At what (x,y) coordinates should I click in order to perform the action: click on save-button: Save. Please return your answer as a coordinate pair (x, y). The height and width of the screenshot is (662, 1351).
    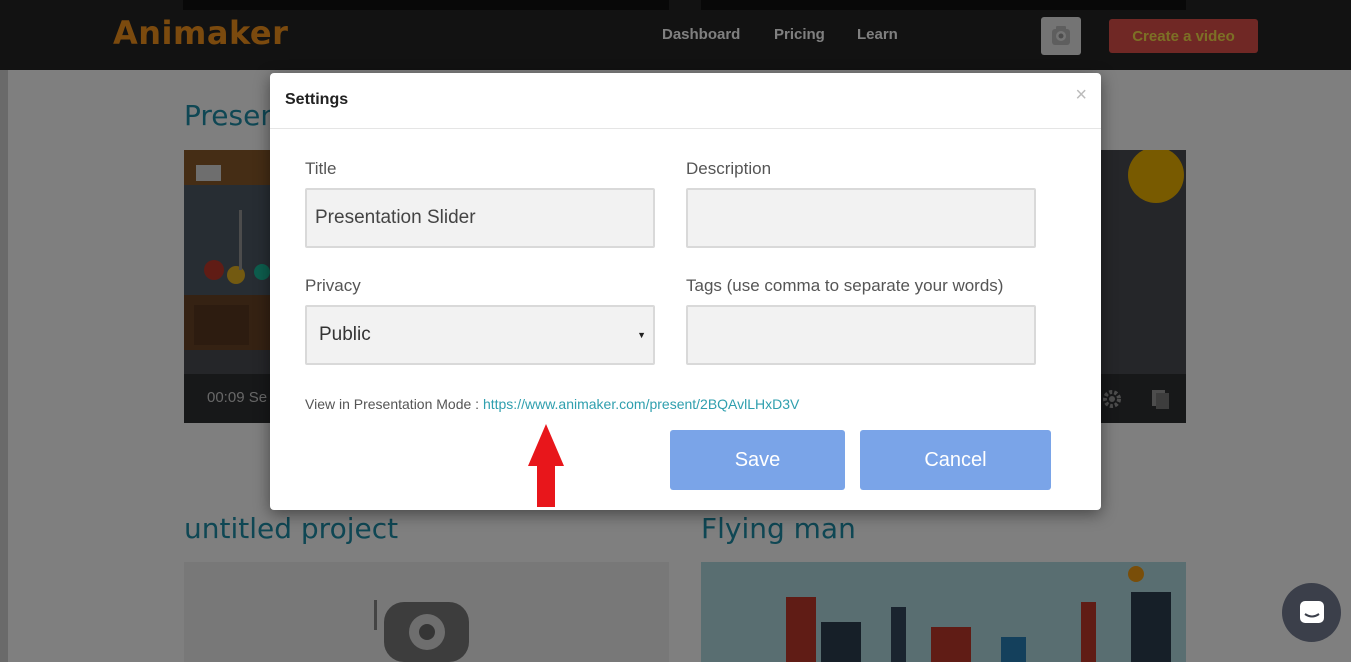
    Looking at the image, I should click on (757, 460).